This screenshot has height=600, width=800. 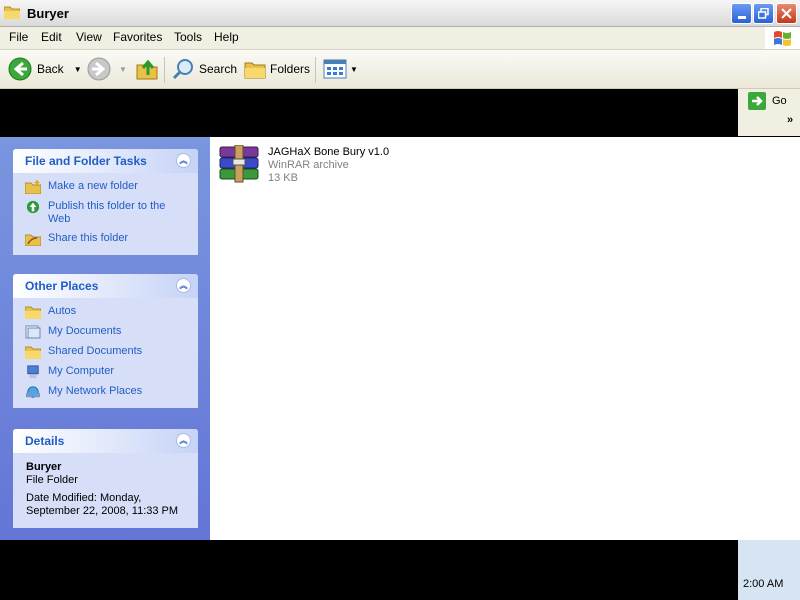 I want to click on up-button, so click(x=147, y=69).